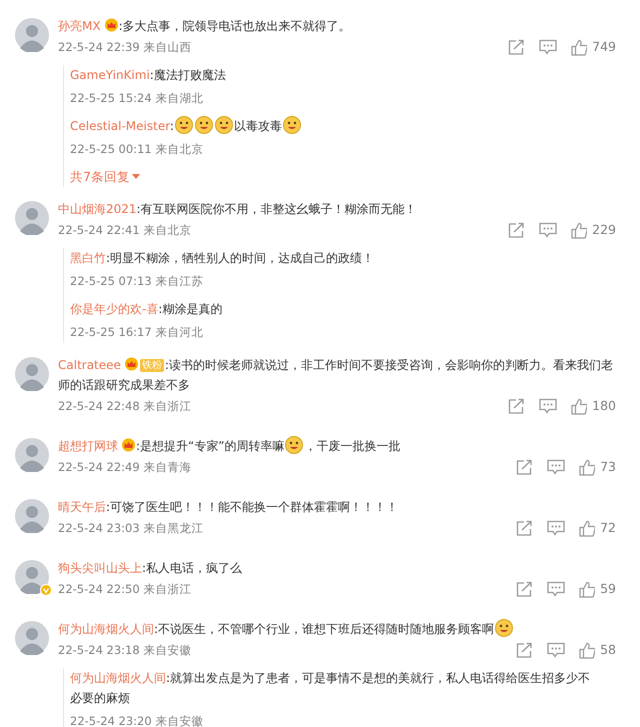  I want to click on timestamp: 22-5-24 22:48 来自浙江, so click(125, 406).